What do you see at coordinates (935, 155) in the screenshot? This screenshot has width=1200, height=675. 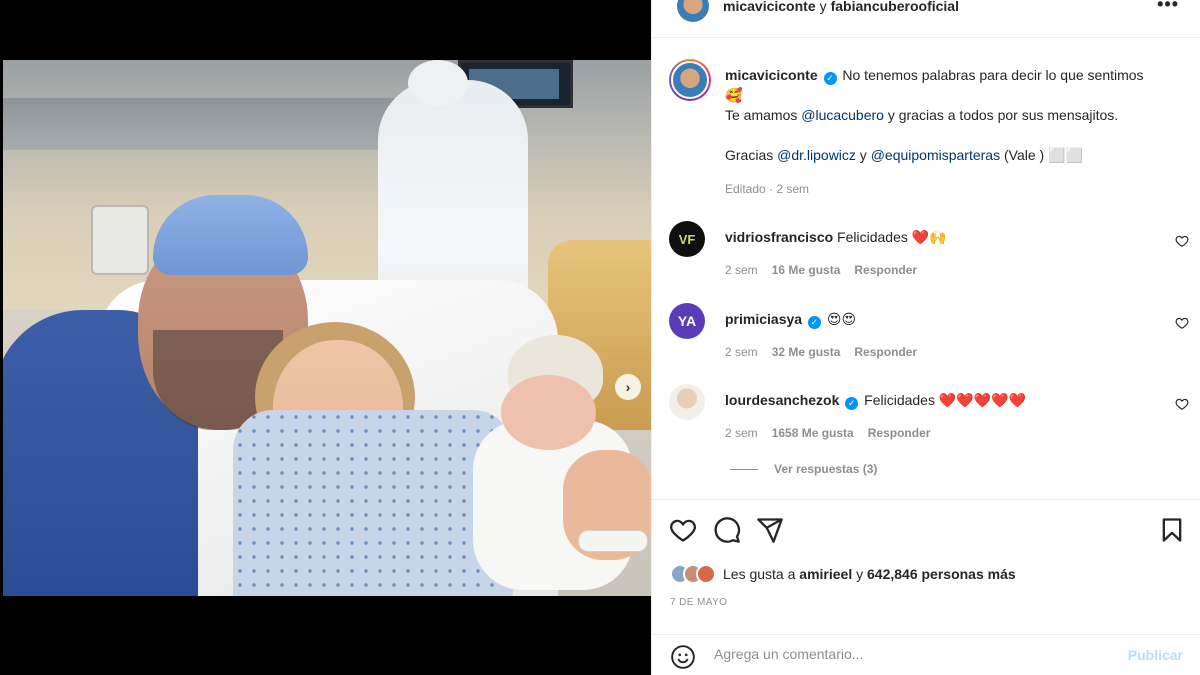 I see `mention-link: @equipomisparteras` at bounding box center [935, 155].